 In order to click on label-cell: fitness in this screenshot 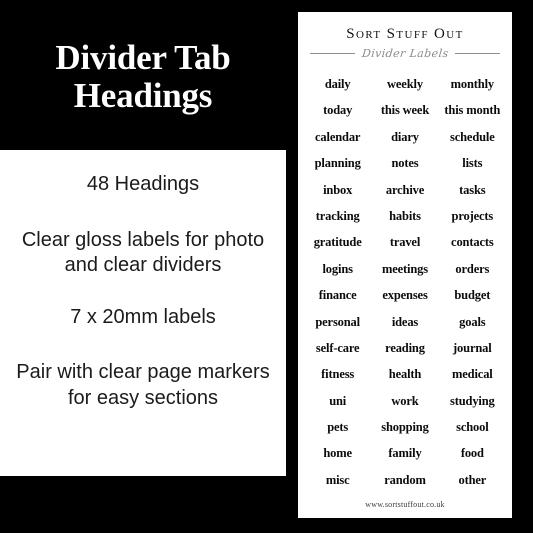, I will do `click(338, 374)`.